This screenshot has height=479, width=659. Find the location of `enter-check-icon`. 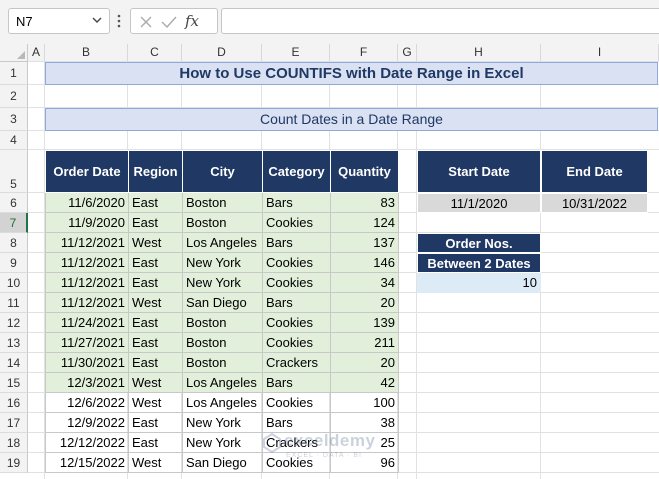

enter-check-icon is located at coordinates (169, 22).